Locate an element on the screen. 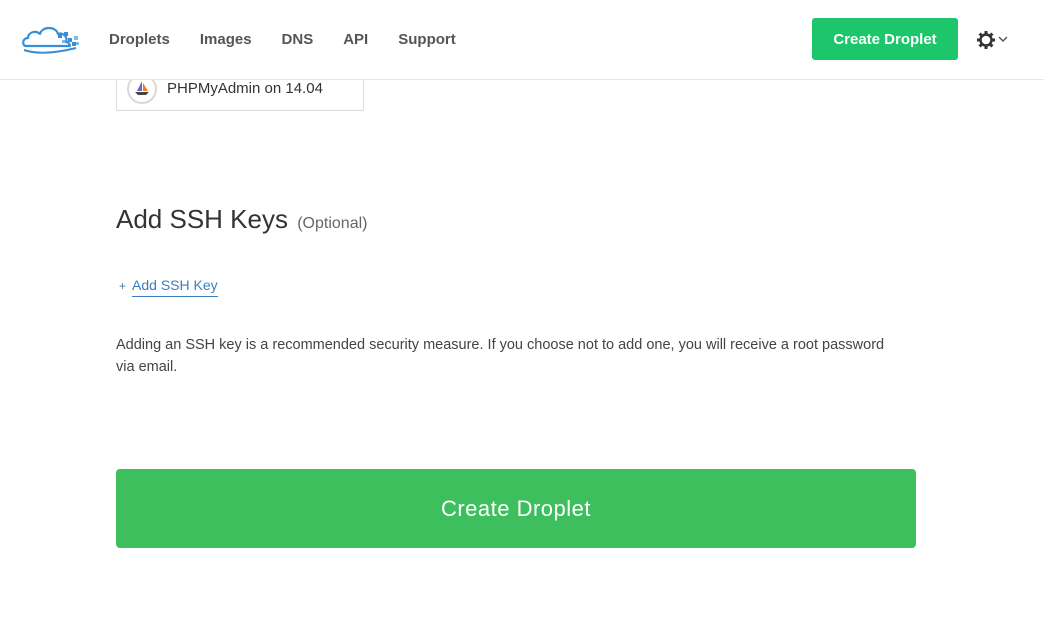 Image resolution: width=1044 pixels, height=643 pixels. nav-support: Support is located at coordinates (427, 39).